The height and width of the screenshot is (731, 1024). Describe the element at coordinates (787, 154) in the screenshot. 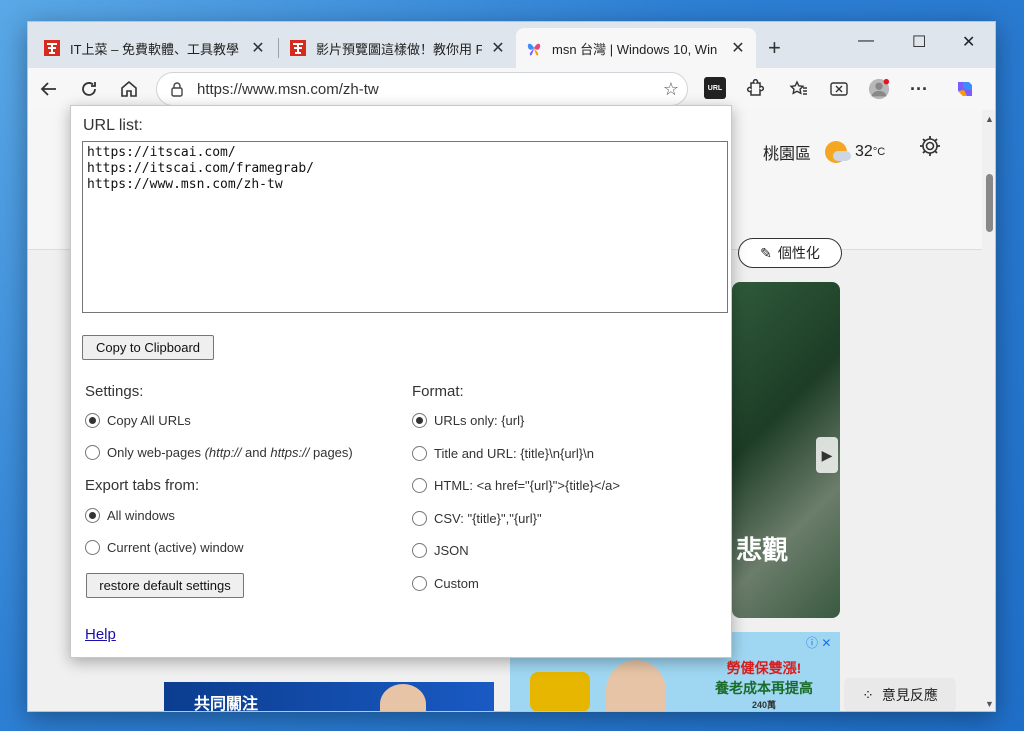

I see `location-text: 桃園區` at that location.